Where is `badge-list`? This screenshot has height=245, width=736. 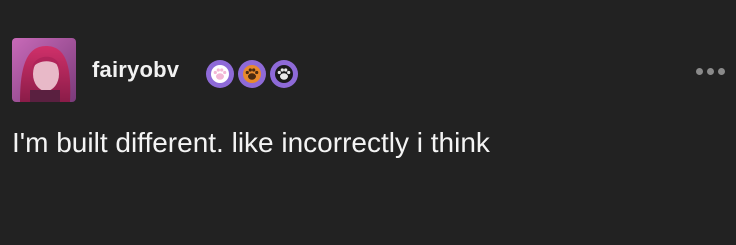
badge-list is located at coordinates (252, 74).